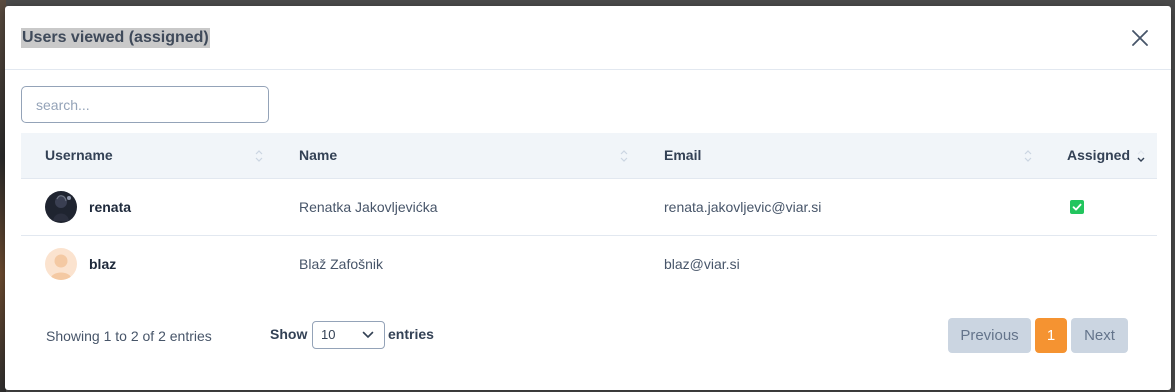 This screenshot has height=392, width=1175. Describe the element at coordinates (1099, 335) in the screenshot. I see `next-page-button: Next` at that location.